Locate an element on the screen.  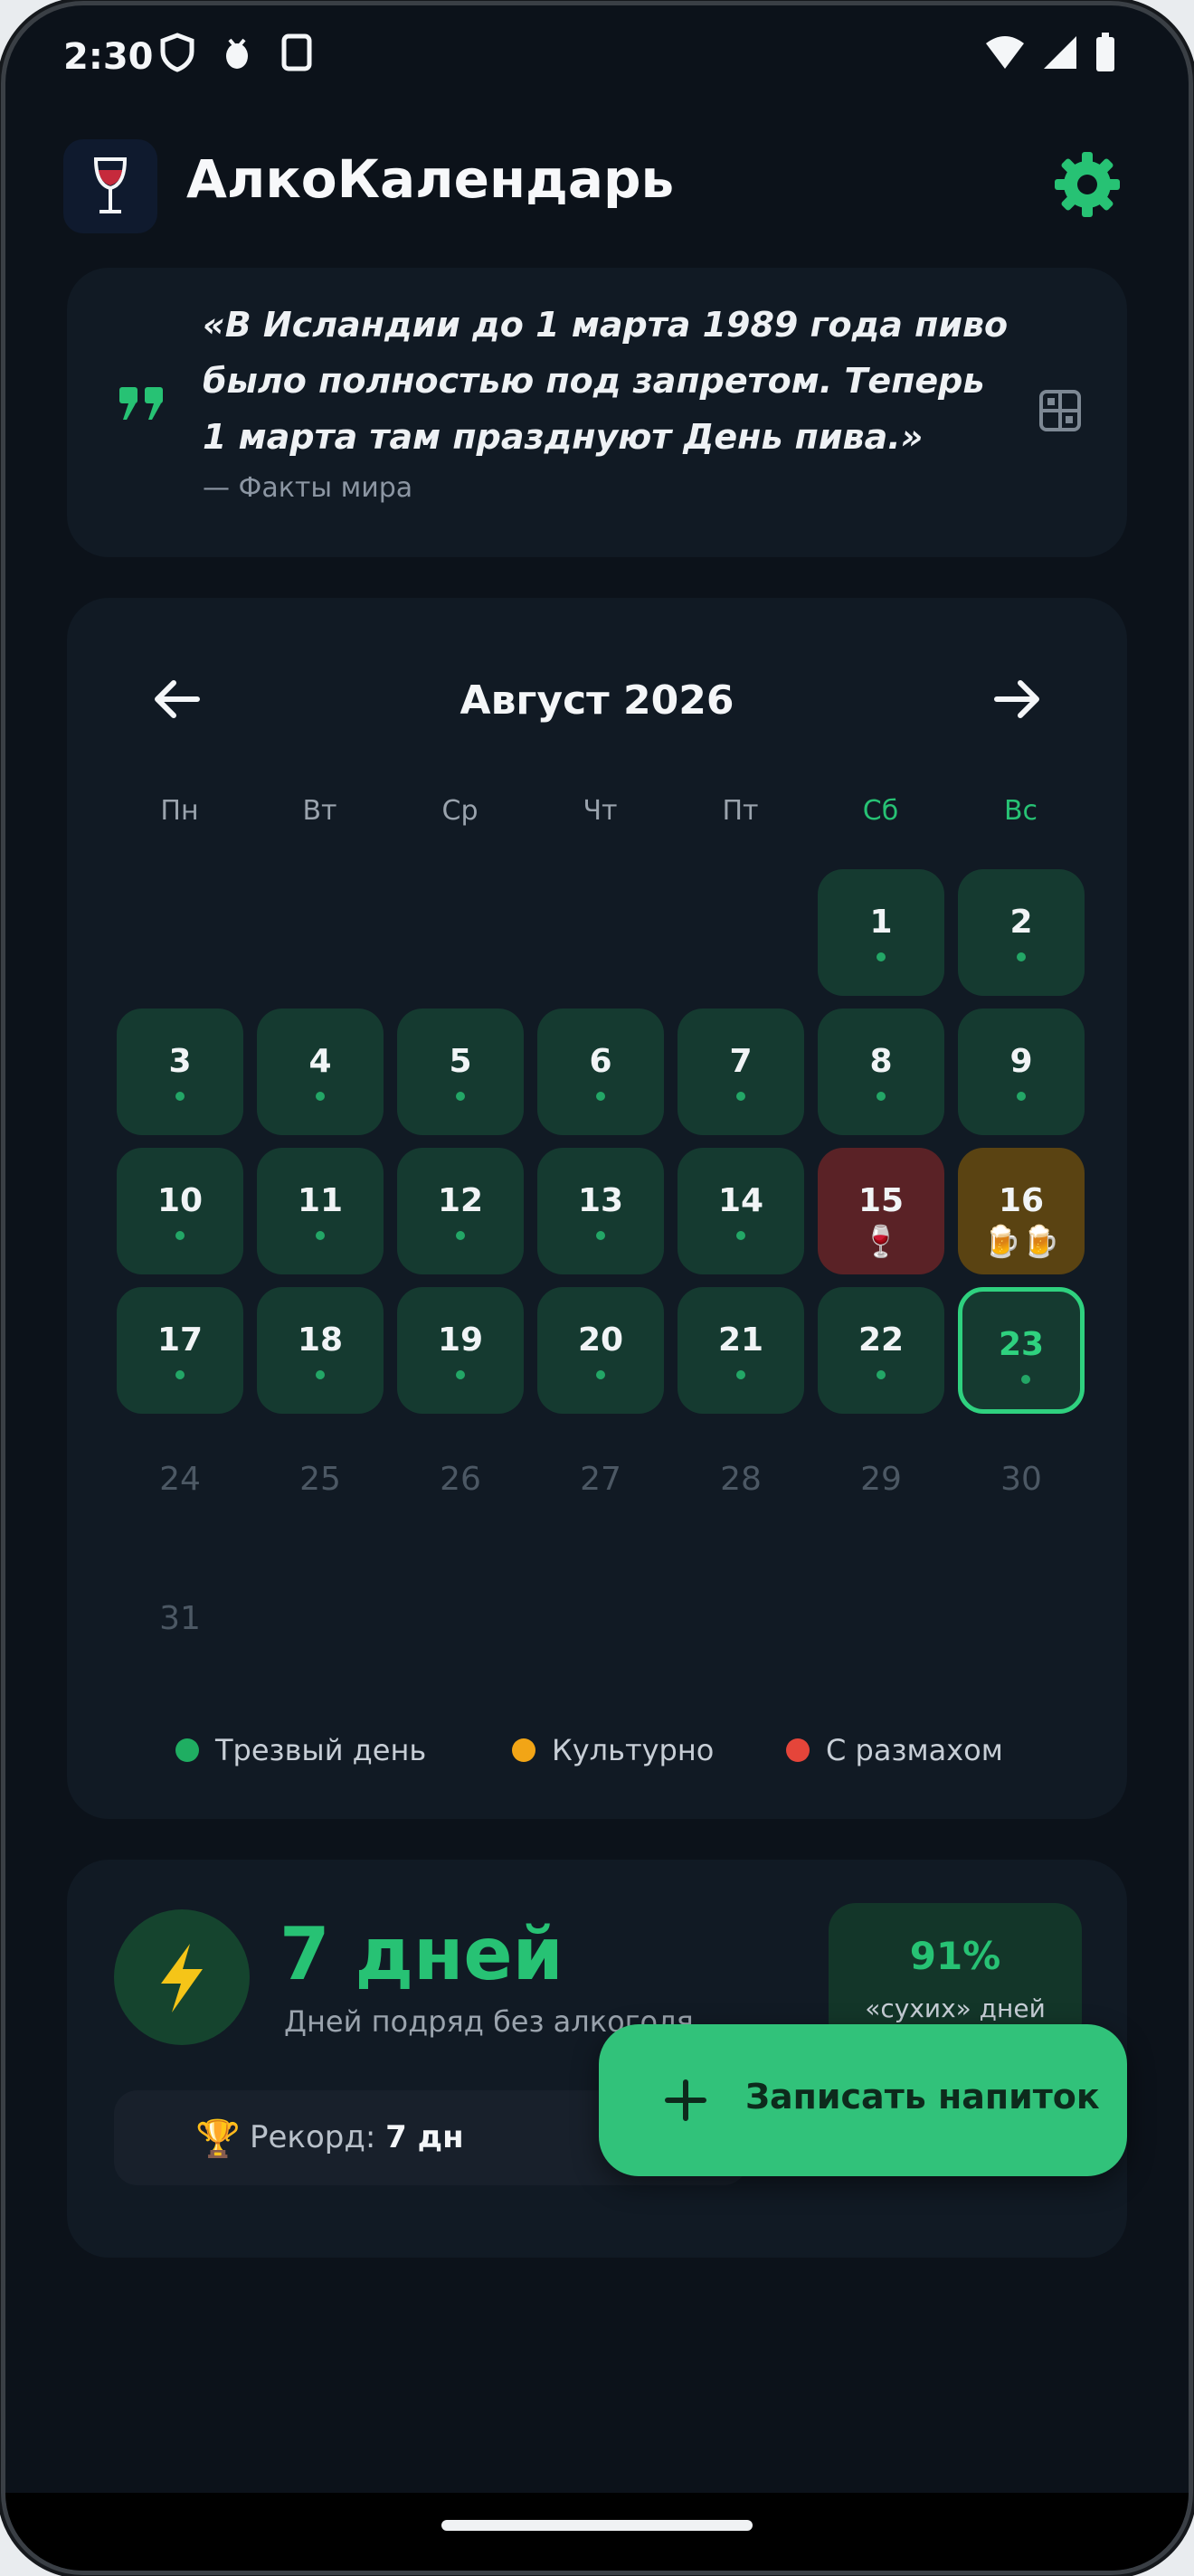
record-value: 7 дн is located at coordinates (424, 2137).